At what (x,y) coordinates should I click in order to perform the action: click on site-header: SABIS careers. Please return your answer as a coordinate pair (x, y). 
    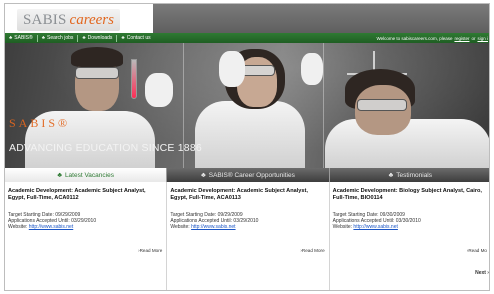
    Looking at the image, I should click on (247, 18).